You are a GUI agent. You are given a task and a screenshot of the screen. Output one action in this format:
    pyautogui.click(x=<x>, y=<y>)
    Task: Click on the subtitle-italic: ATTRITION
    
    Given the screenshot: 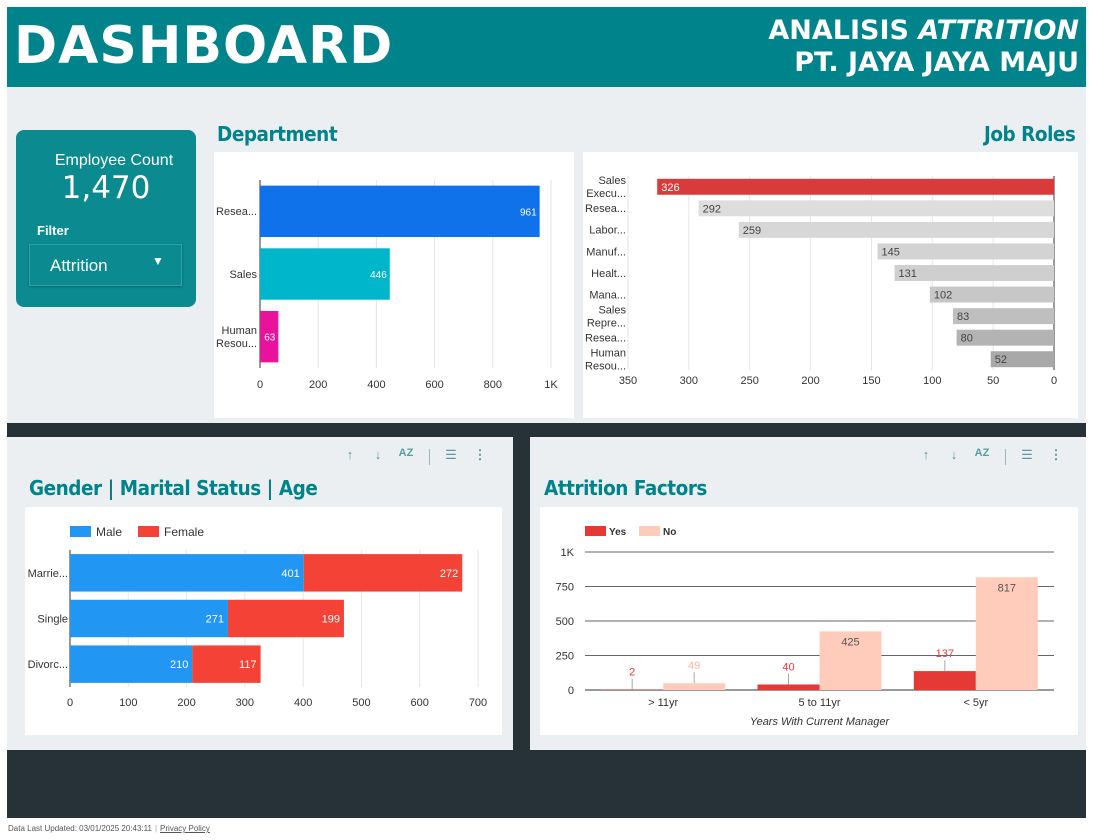 What is the action you would take?
    pyautogui.click(x=998, y=30)
    